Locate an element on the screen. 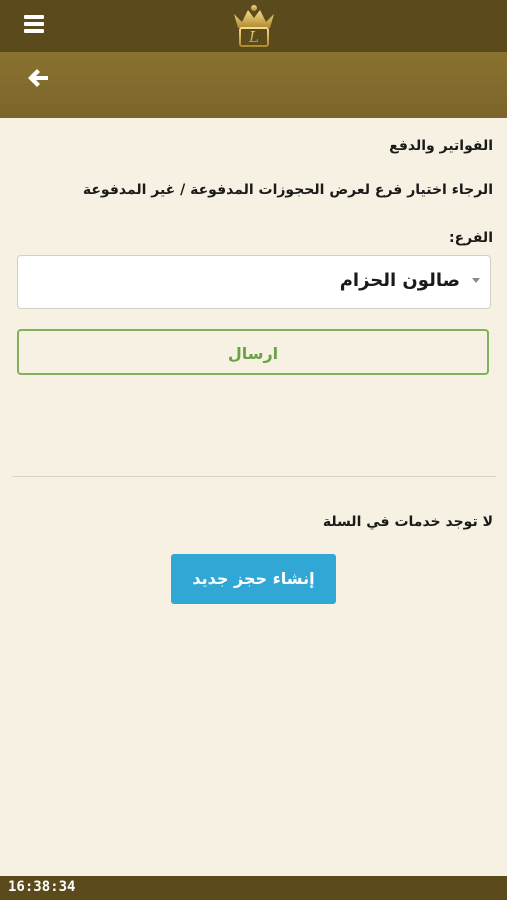 Image resolution: width=507 pixels, height=900 pixels. arrow-left-icon is located at coordinates (38, 78).